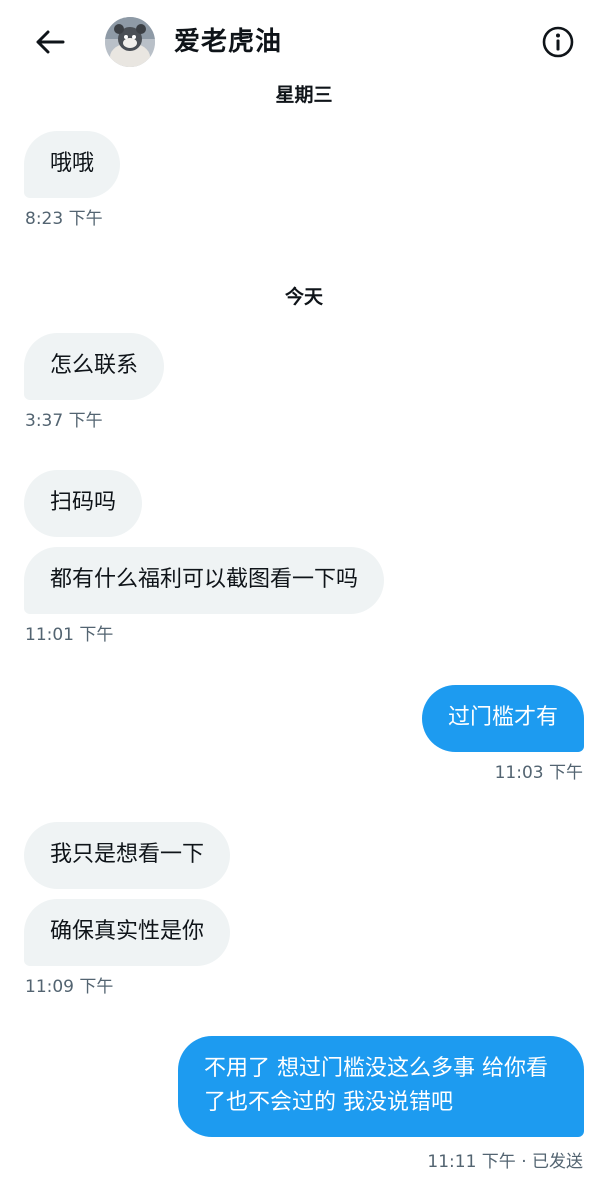 Image resolution: width=608 pixels, height=1200 pixels. I want to click on incoming-message: 扫码吗, so click(83, 503).